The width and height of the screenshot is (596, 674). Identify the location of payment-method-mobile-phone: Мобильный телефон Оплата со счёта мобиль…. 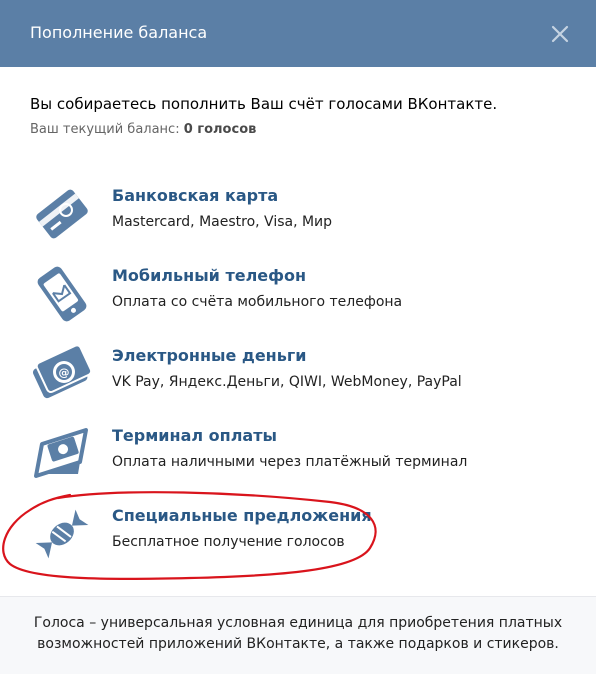
(290, 294).